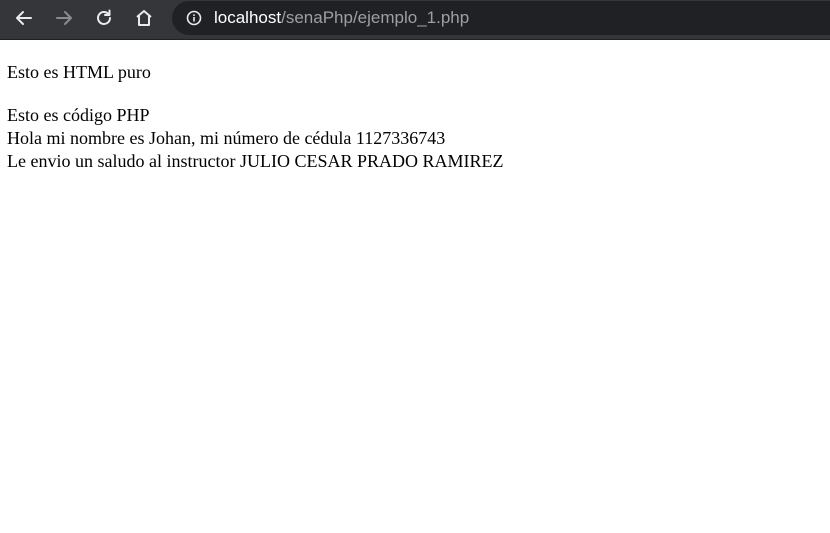 The image size is (830, 533). Describe the element at coordinates (78, 115) in the screenshot. I see `php-line: Esto es código PHP` at that location.